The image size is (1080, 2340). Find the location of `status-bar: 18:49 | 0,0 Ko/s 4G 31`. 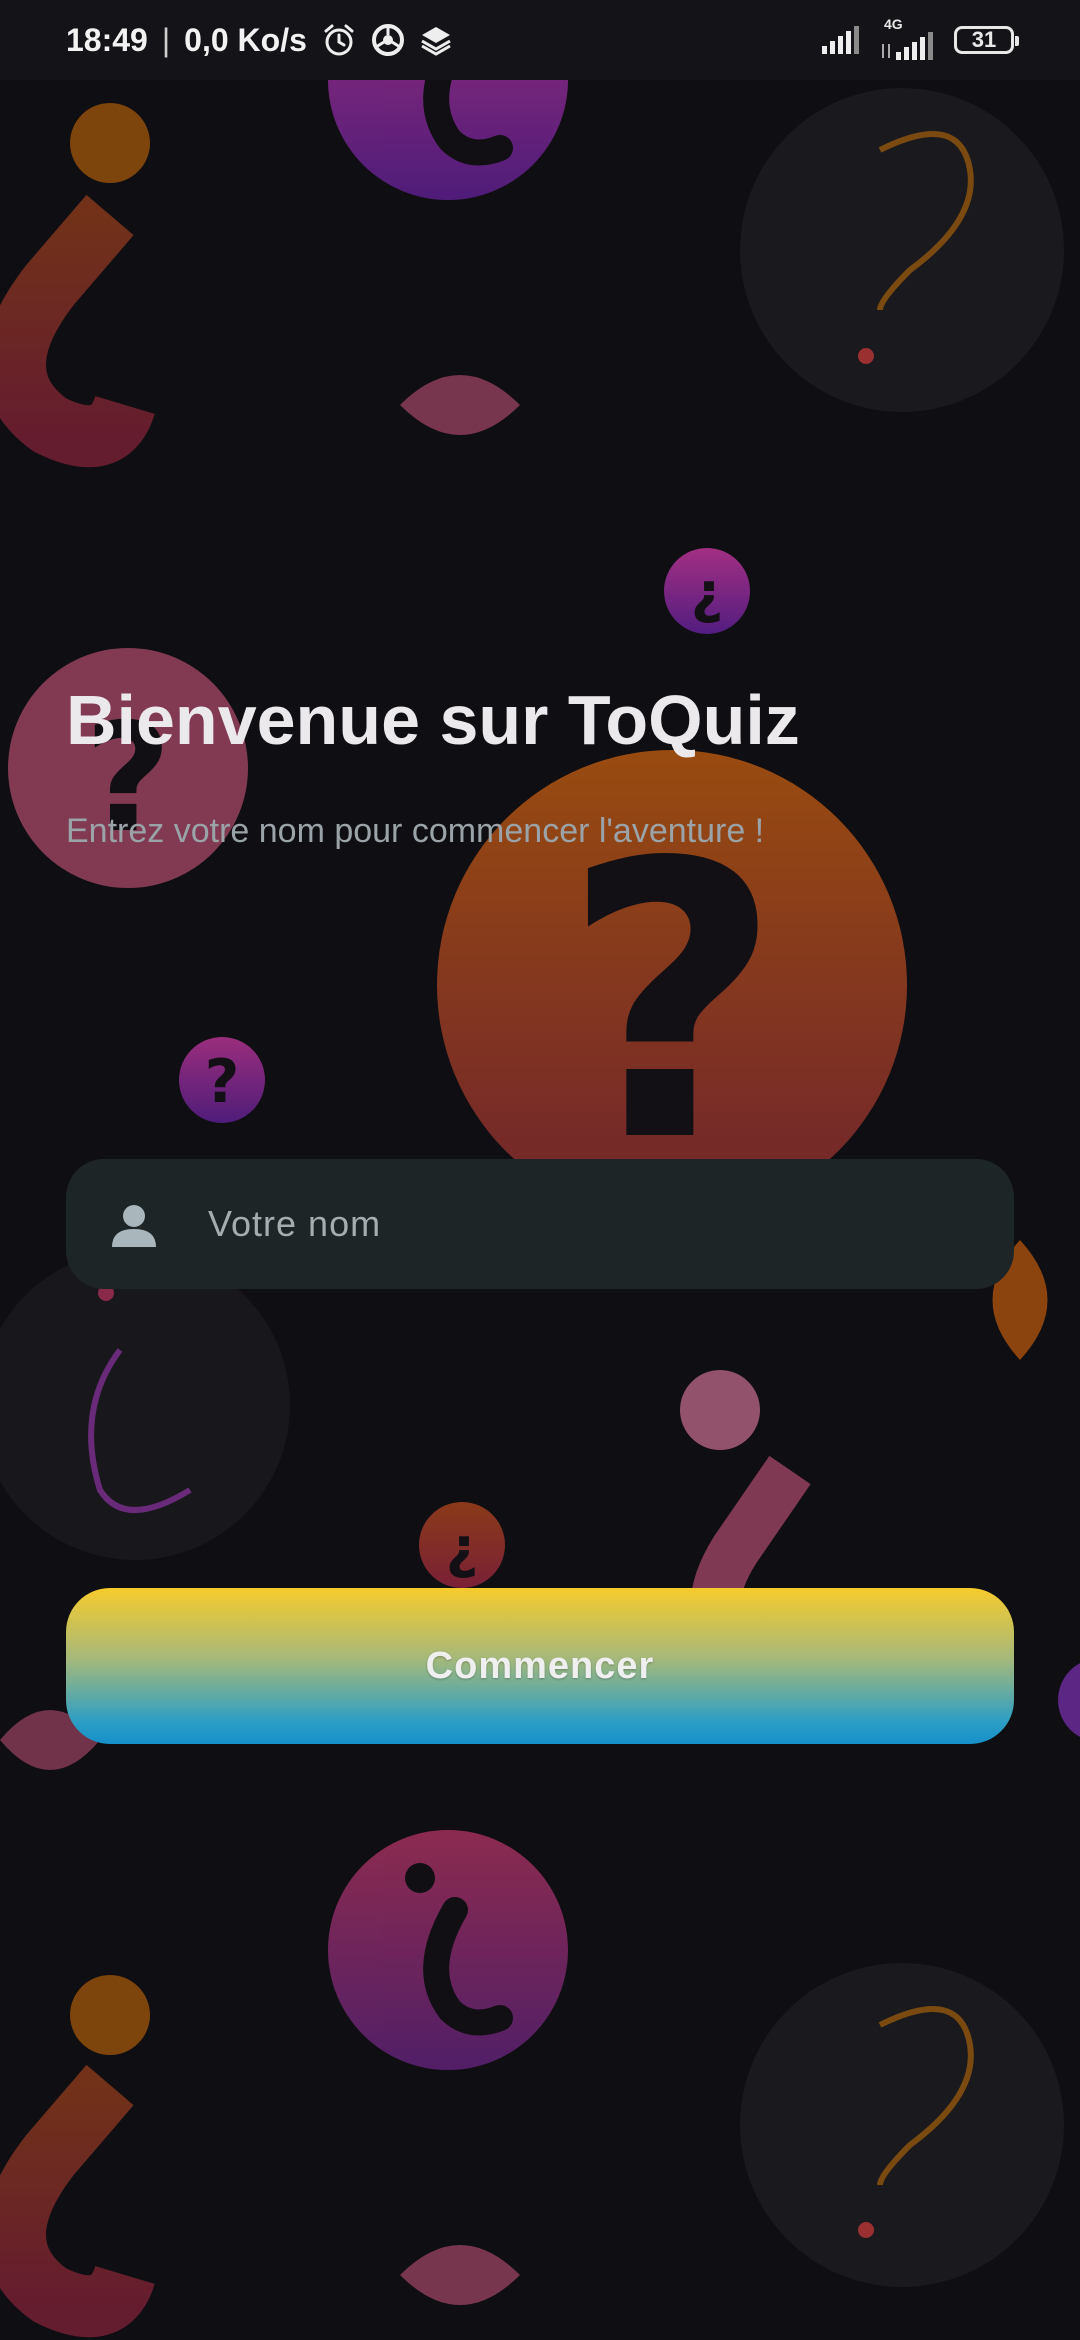

status-bar: 18:49 | 0,0 Ko/s 4G 31 is located at coordinates (540, 40).